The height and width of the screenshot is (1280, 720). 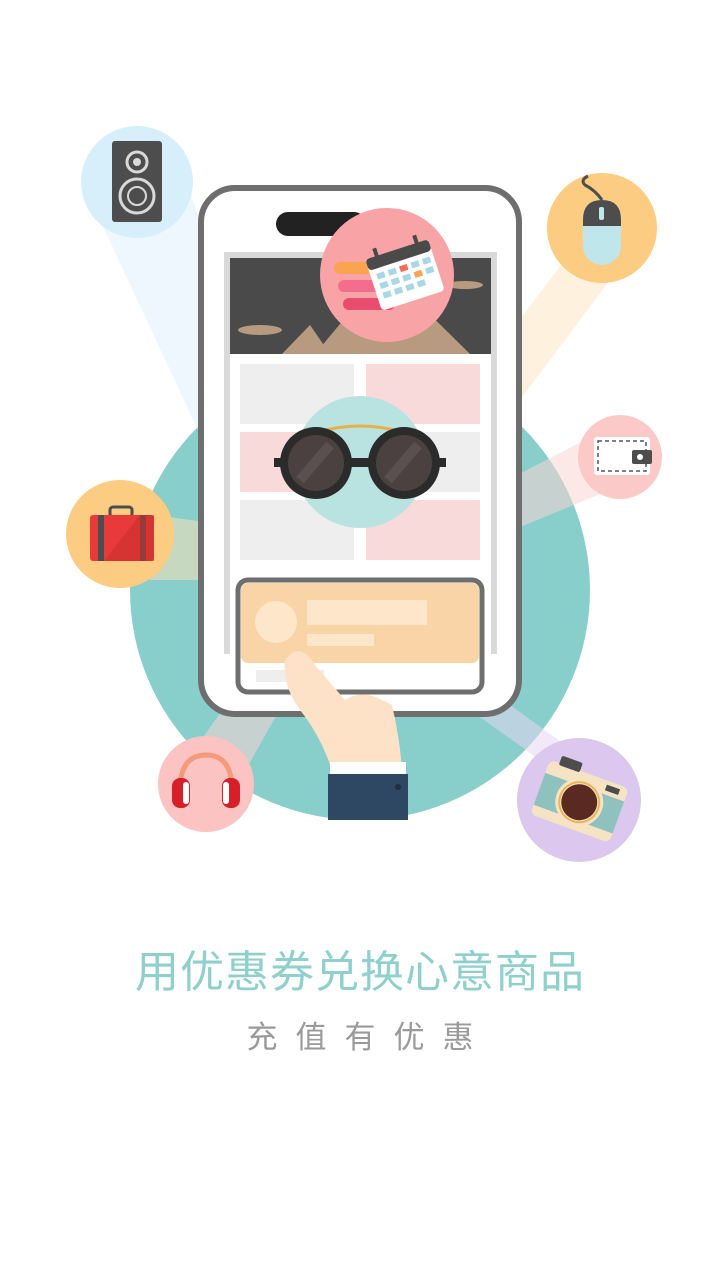 I want to click on mouse-icon, so click(x=602, y=228).